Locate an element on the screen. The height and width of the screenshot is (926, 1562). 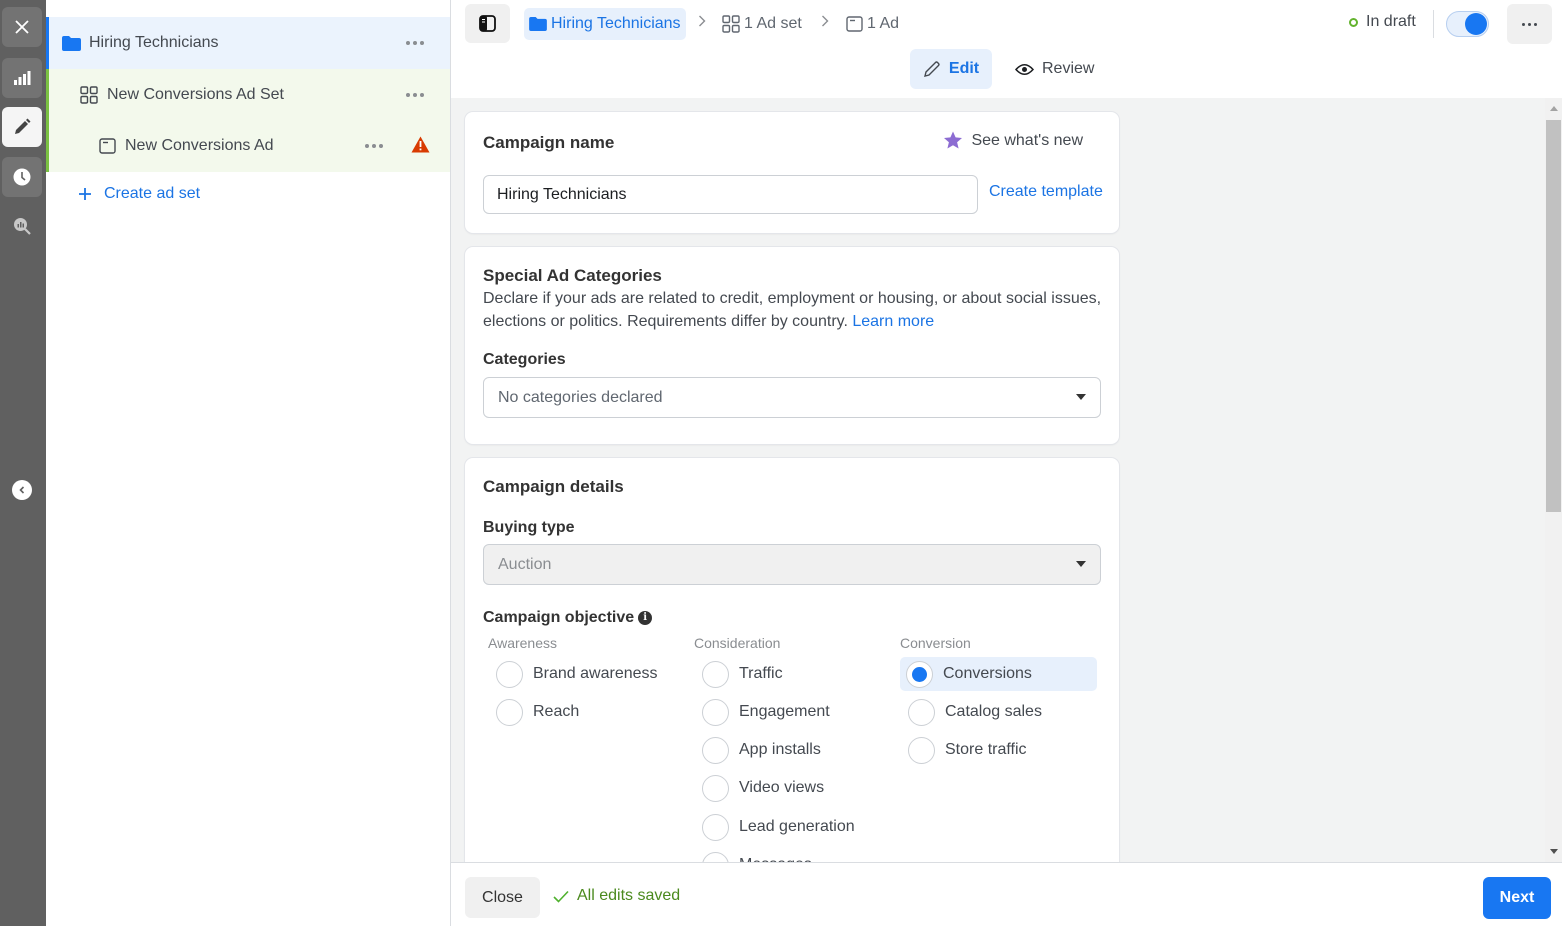
awareness-heading: Awareness is located at coordinates (523, 643).